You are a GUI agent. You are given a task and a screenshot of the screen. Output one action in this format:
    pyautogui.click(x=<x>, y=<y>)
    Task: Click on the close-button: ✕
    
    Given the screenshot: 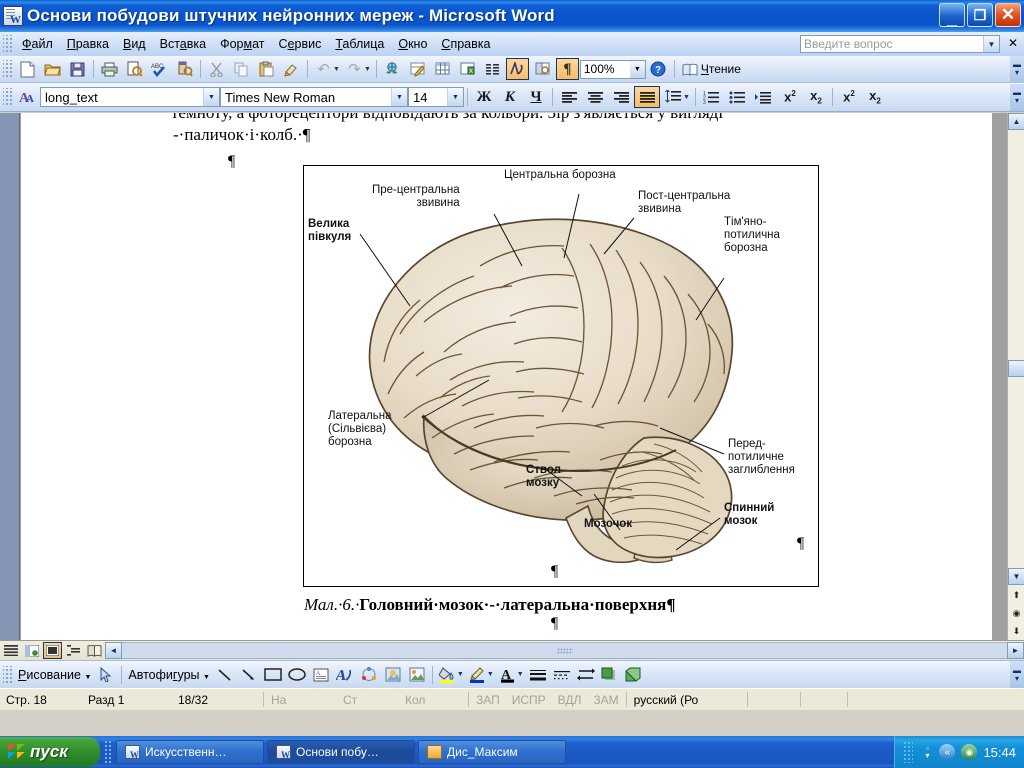 What is the action you would take?
    pyautogui.click(x=1008, y=15)
    